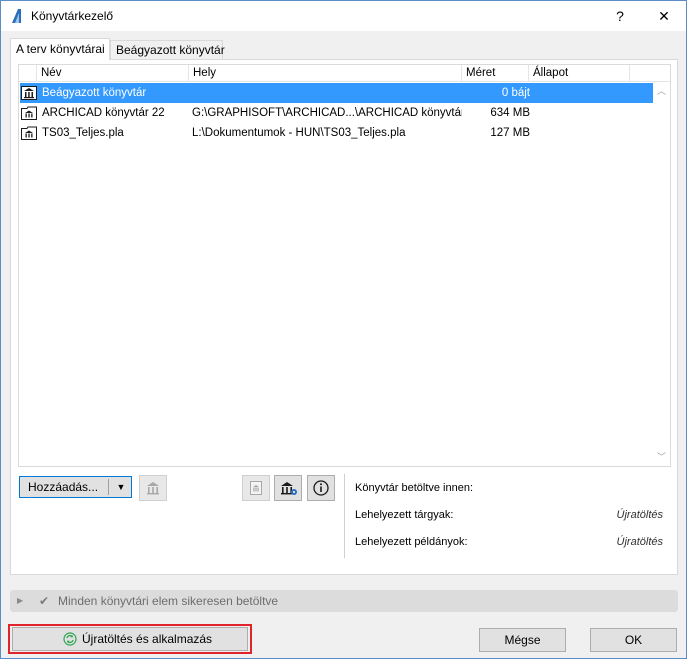  I want to click on expand-arrow-icon: ▶, so click(20, 601).